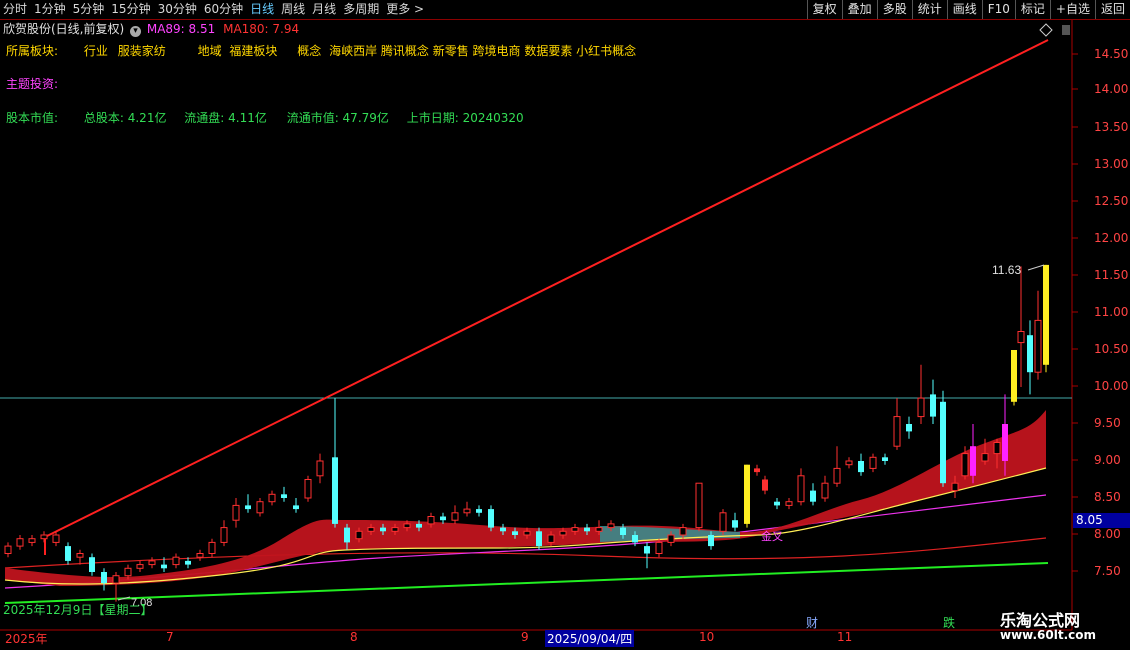 Image resolution: width=1130 pixels, height=650 pixels. I want to click on watermark-url: www.60lt.com, so click(1048, 635).